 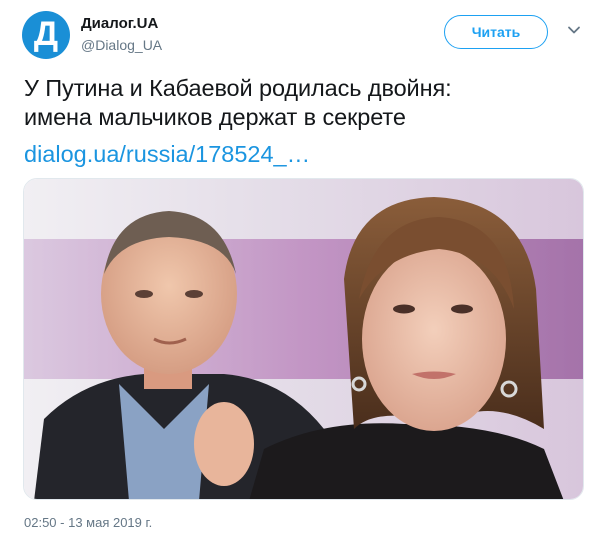 What do you see at coordinates (121, 45) in the screenshot?
I see `account-handle: @Dialog_UA` at bounding box center [121, 45].